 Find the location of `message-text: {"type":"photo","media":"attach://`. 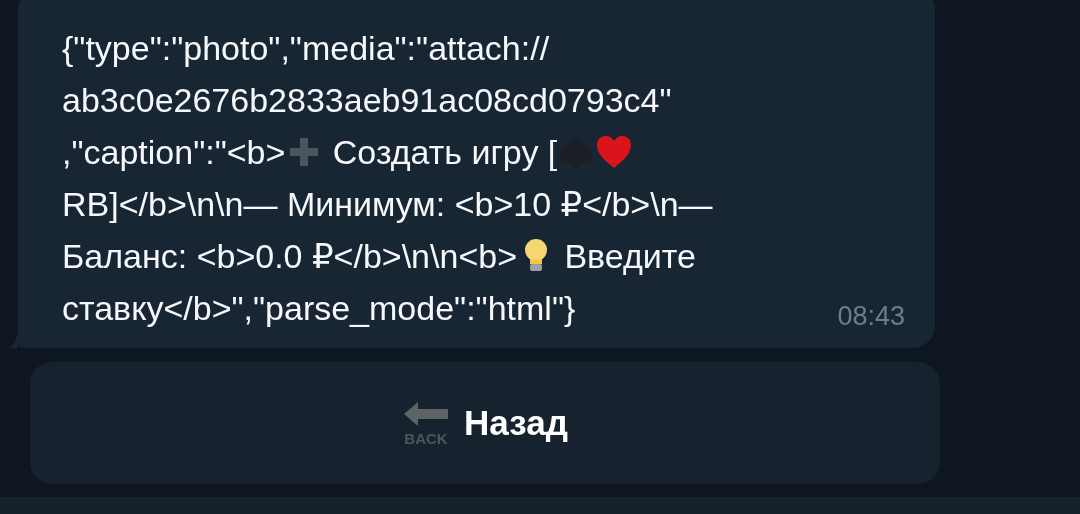

message-text: {"type":"photo","media":"attach:// is located at coordinates (306, 48).